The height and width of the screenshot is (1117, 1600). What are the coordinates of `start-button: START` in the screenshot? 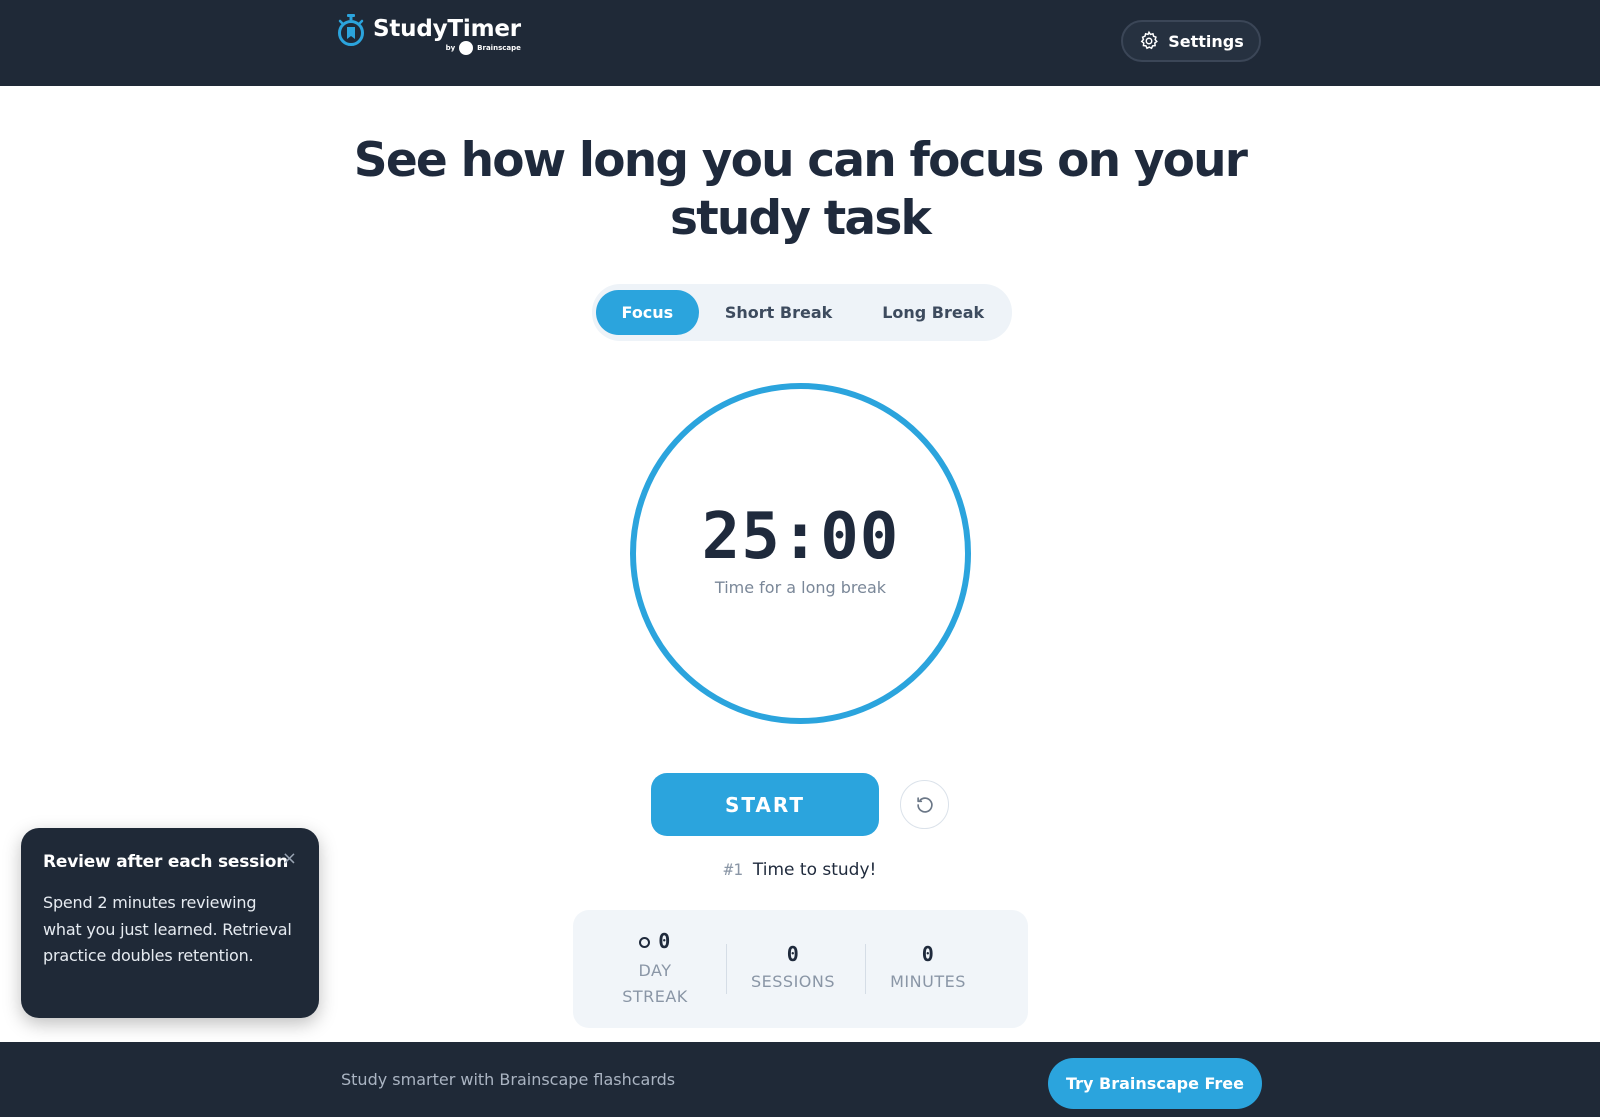 It's located at (765, 804).